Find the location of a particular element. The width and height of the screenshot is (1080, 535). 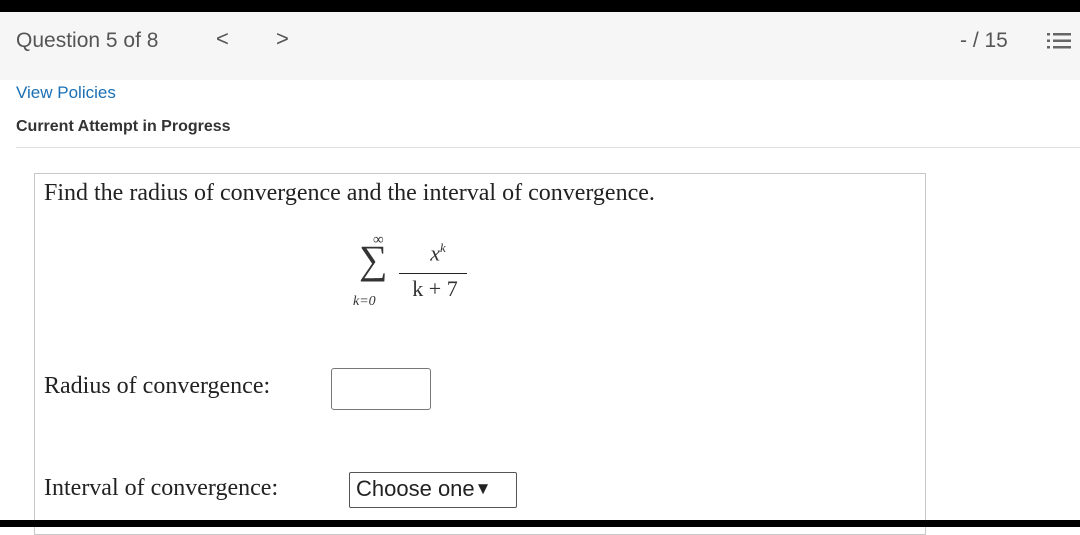

question-counter: Question 5 of 8 is located at coordinates (87, 40).